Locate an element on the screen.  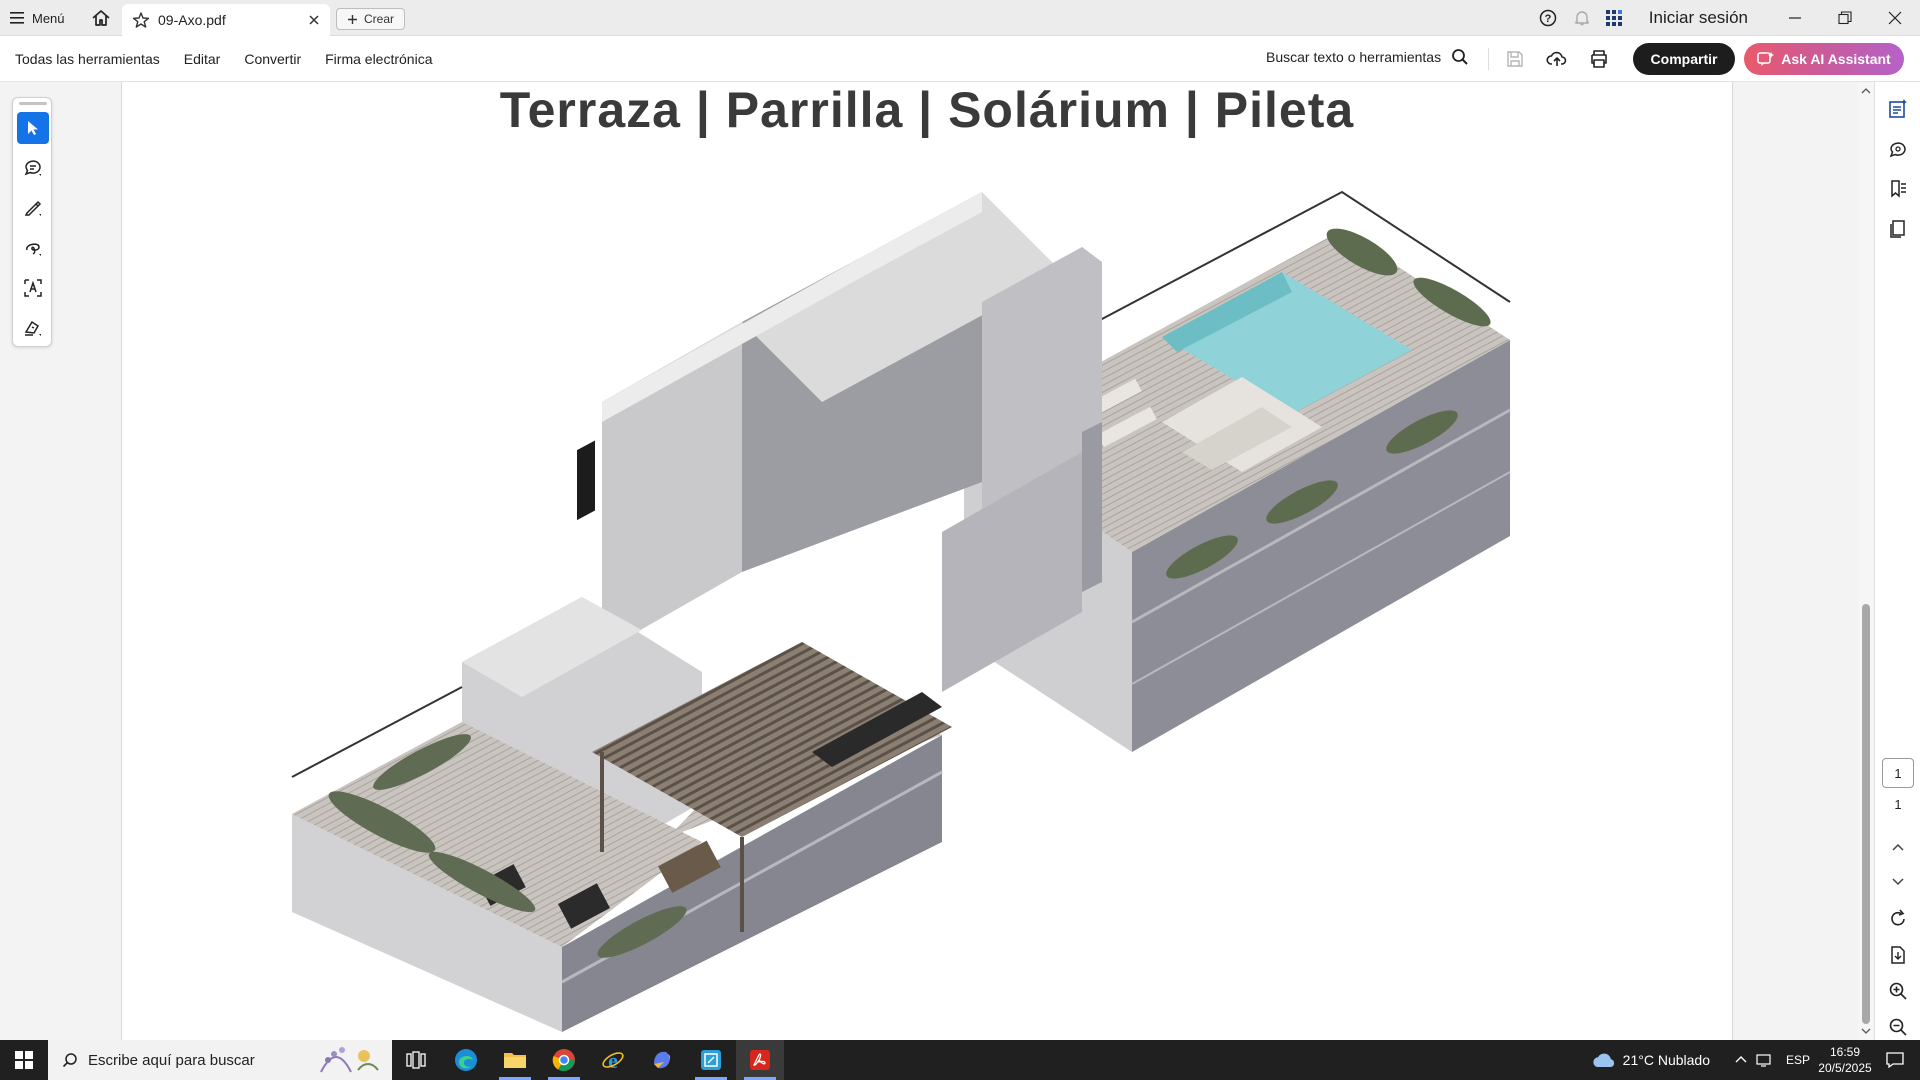
print-icon is located at coordinates (1599, 59).